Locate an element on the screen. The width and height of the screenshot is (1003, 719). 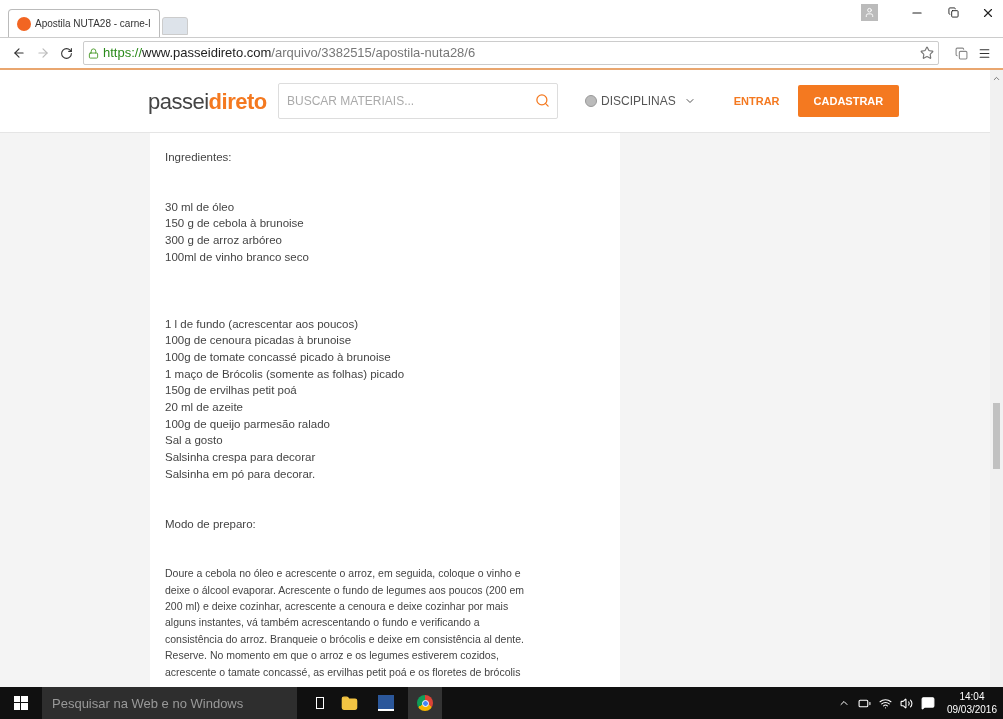
address-field: https://www.passeidireto.com/arquivo/3382515/apostila-nuta28/6 is located at coordinates (511, 53).